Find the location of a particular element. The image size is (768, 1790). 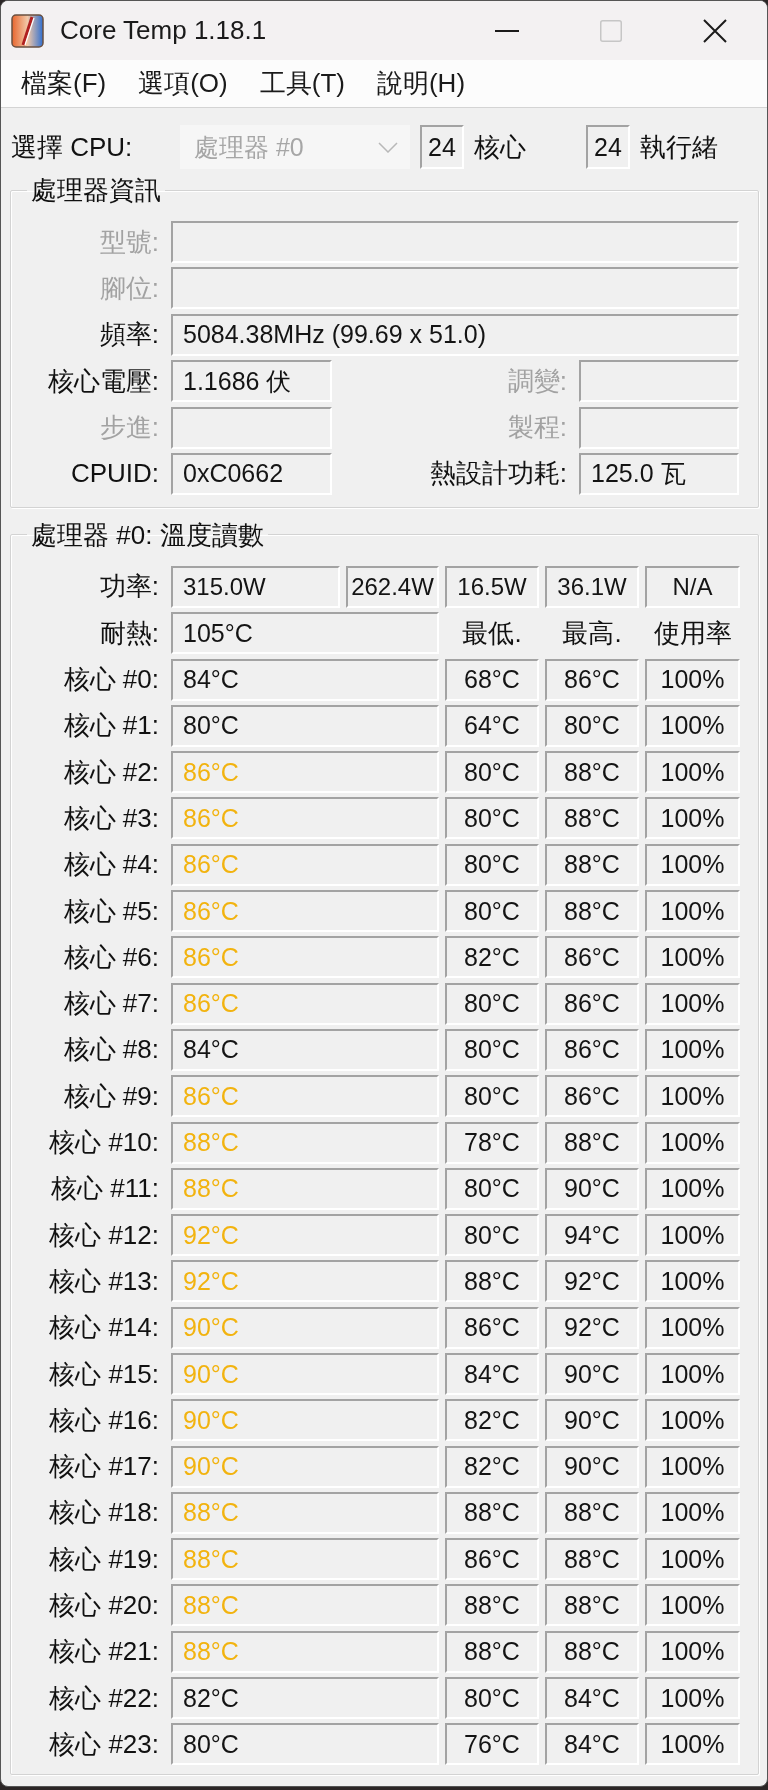

core-label: 核心 #10: is located at coordinates (104, 1142).